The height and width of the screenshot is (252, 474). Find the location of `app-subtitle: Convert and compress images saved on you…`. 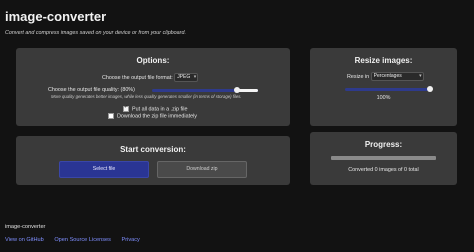

app-subtitle: Convert and compress images saved on you… is located at coordinates (95, 33).